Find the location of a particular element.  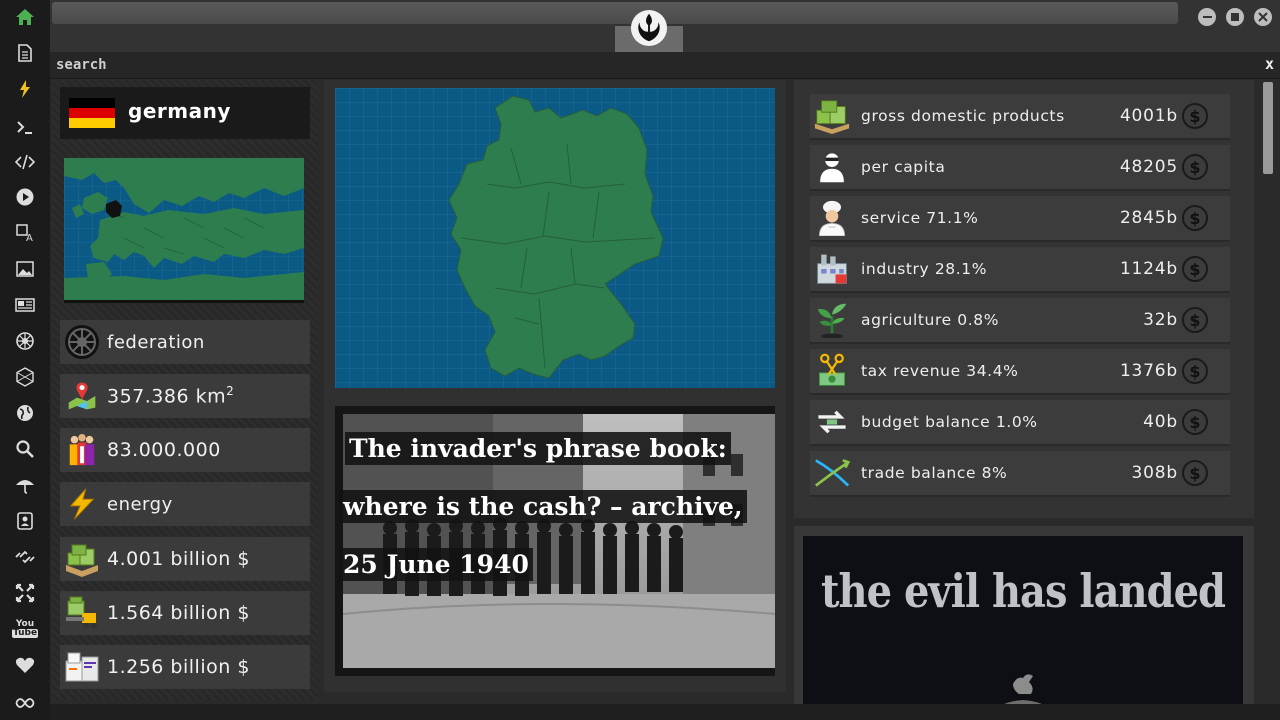

chef-icon is located at coordinates (832, 218).